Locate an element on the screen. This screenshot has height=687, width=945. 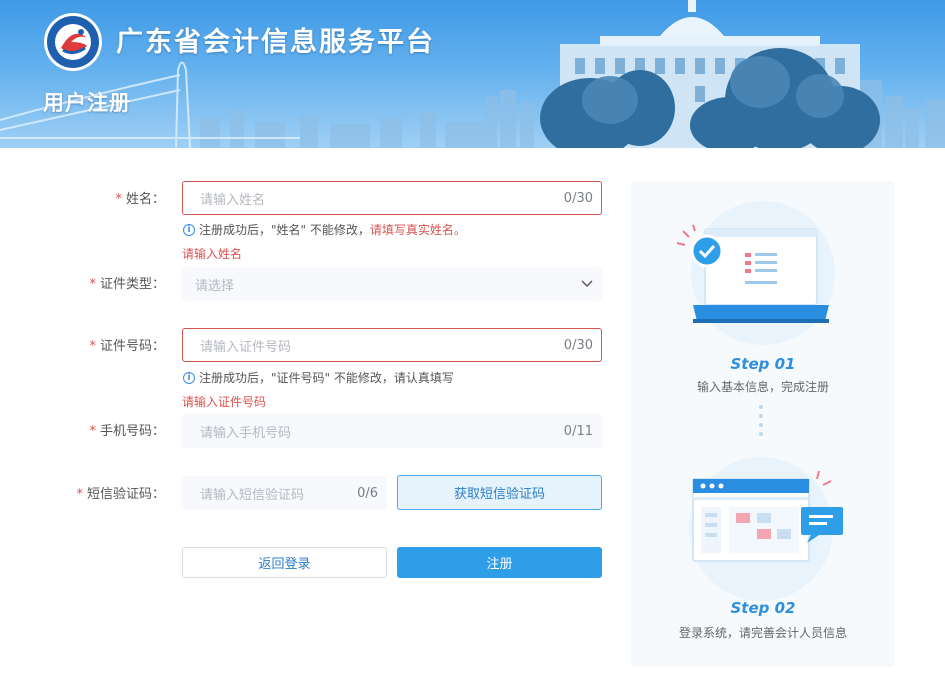
name-char-count: 0/30 is located at coordinates (578, 198).